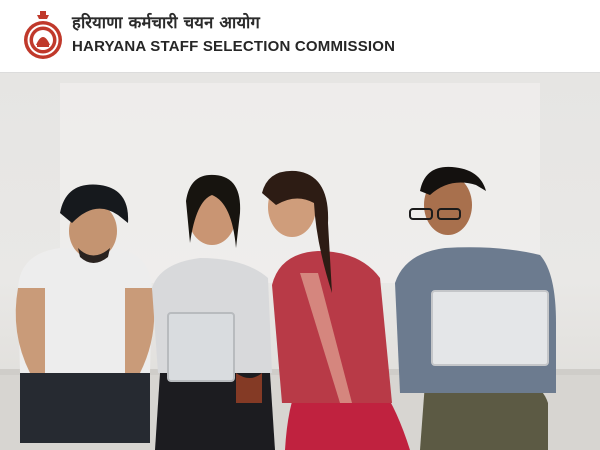  Describe the element at coordinates (166, 22) in the screenshot. I see `site-title-hindi: हरियाणा कर्मचारी चयन आयोग` at that location.